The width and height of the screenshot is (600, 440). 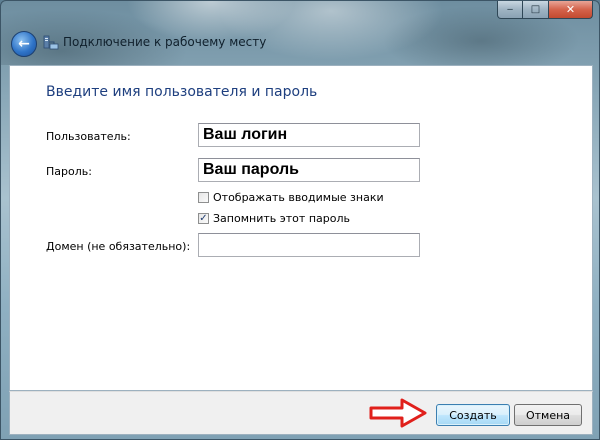 What do you see at coordinates (69, 171) in the screenshot?
I see `password-label: Пароль:` at bounding box center [69, 171].